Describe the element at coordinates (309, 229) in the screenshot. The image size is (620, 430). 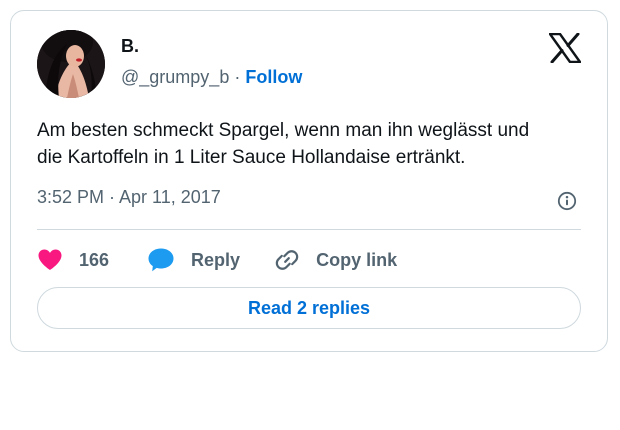
I see `divider` at that location.